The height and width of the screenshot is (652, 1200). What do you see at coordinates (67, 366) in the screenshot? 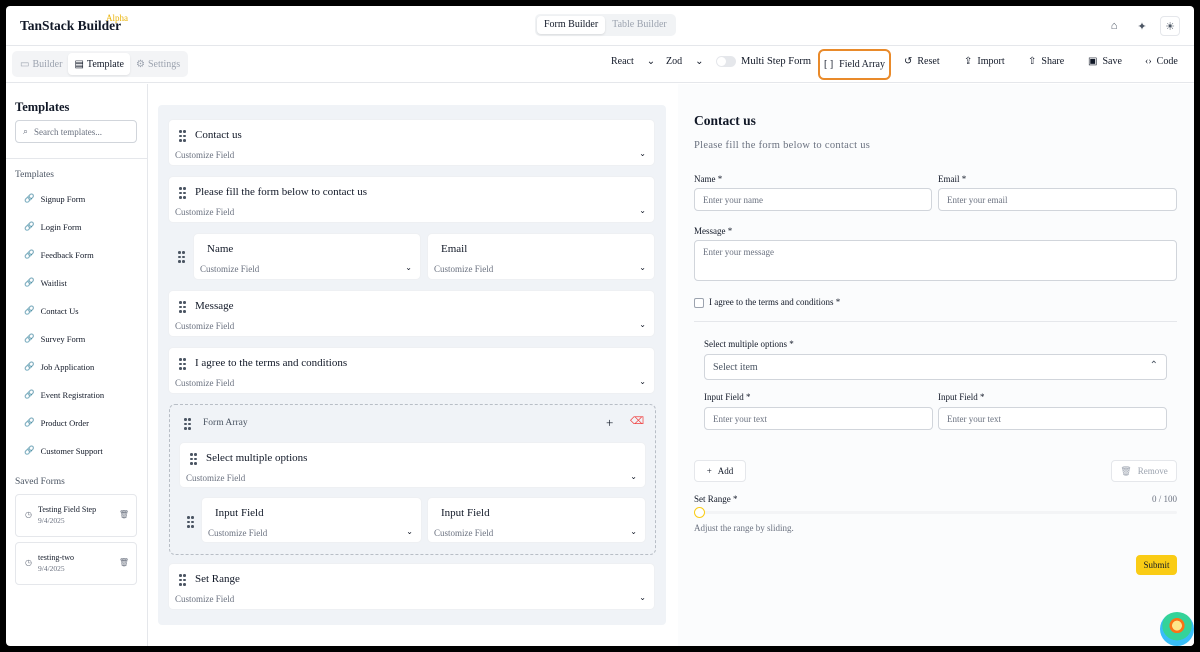
I see `template-label: Job Application` at bounding box center [67, 366].